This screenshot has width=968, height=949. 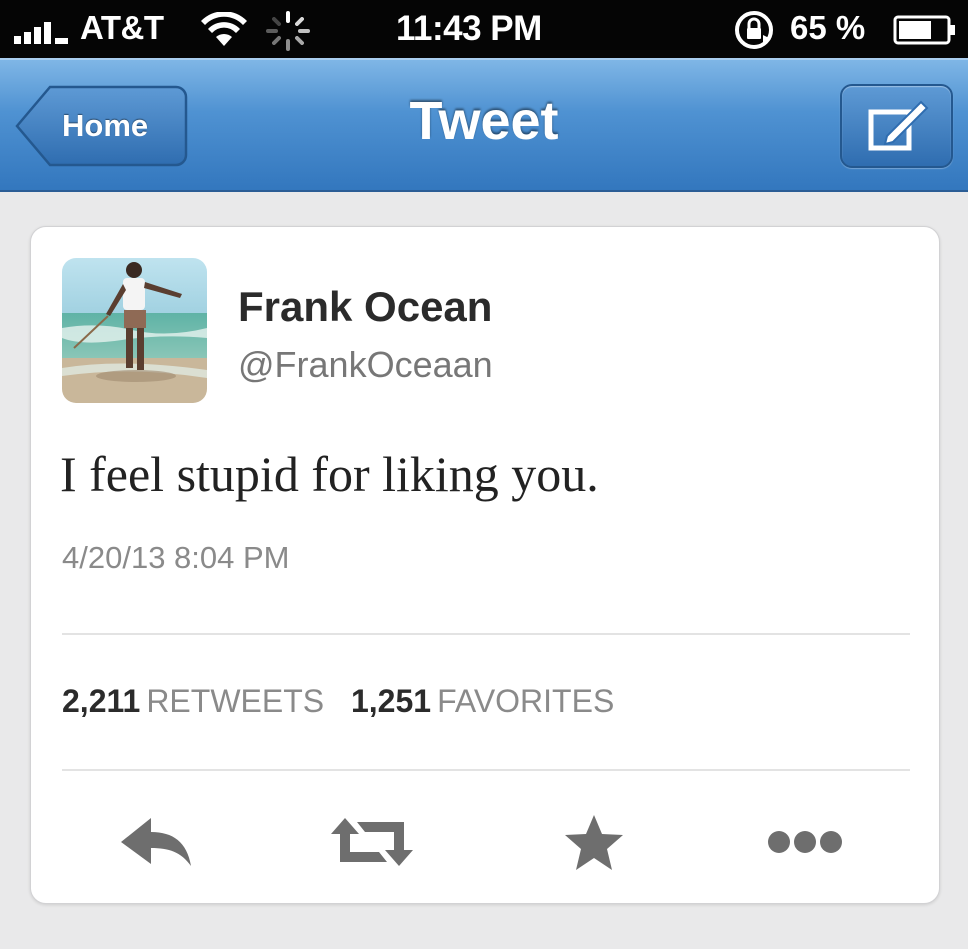 I want to click on favorite-button, so click(x=604, y=842).